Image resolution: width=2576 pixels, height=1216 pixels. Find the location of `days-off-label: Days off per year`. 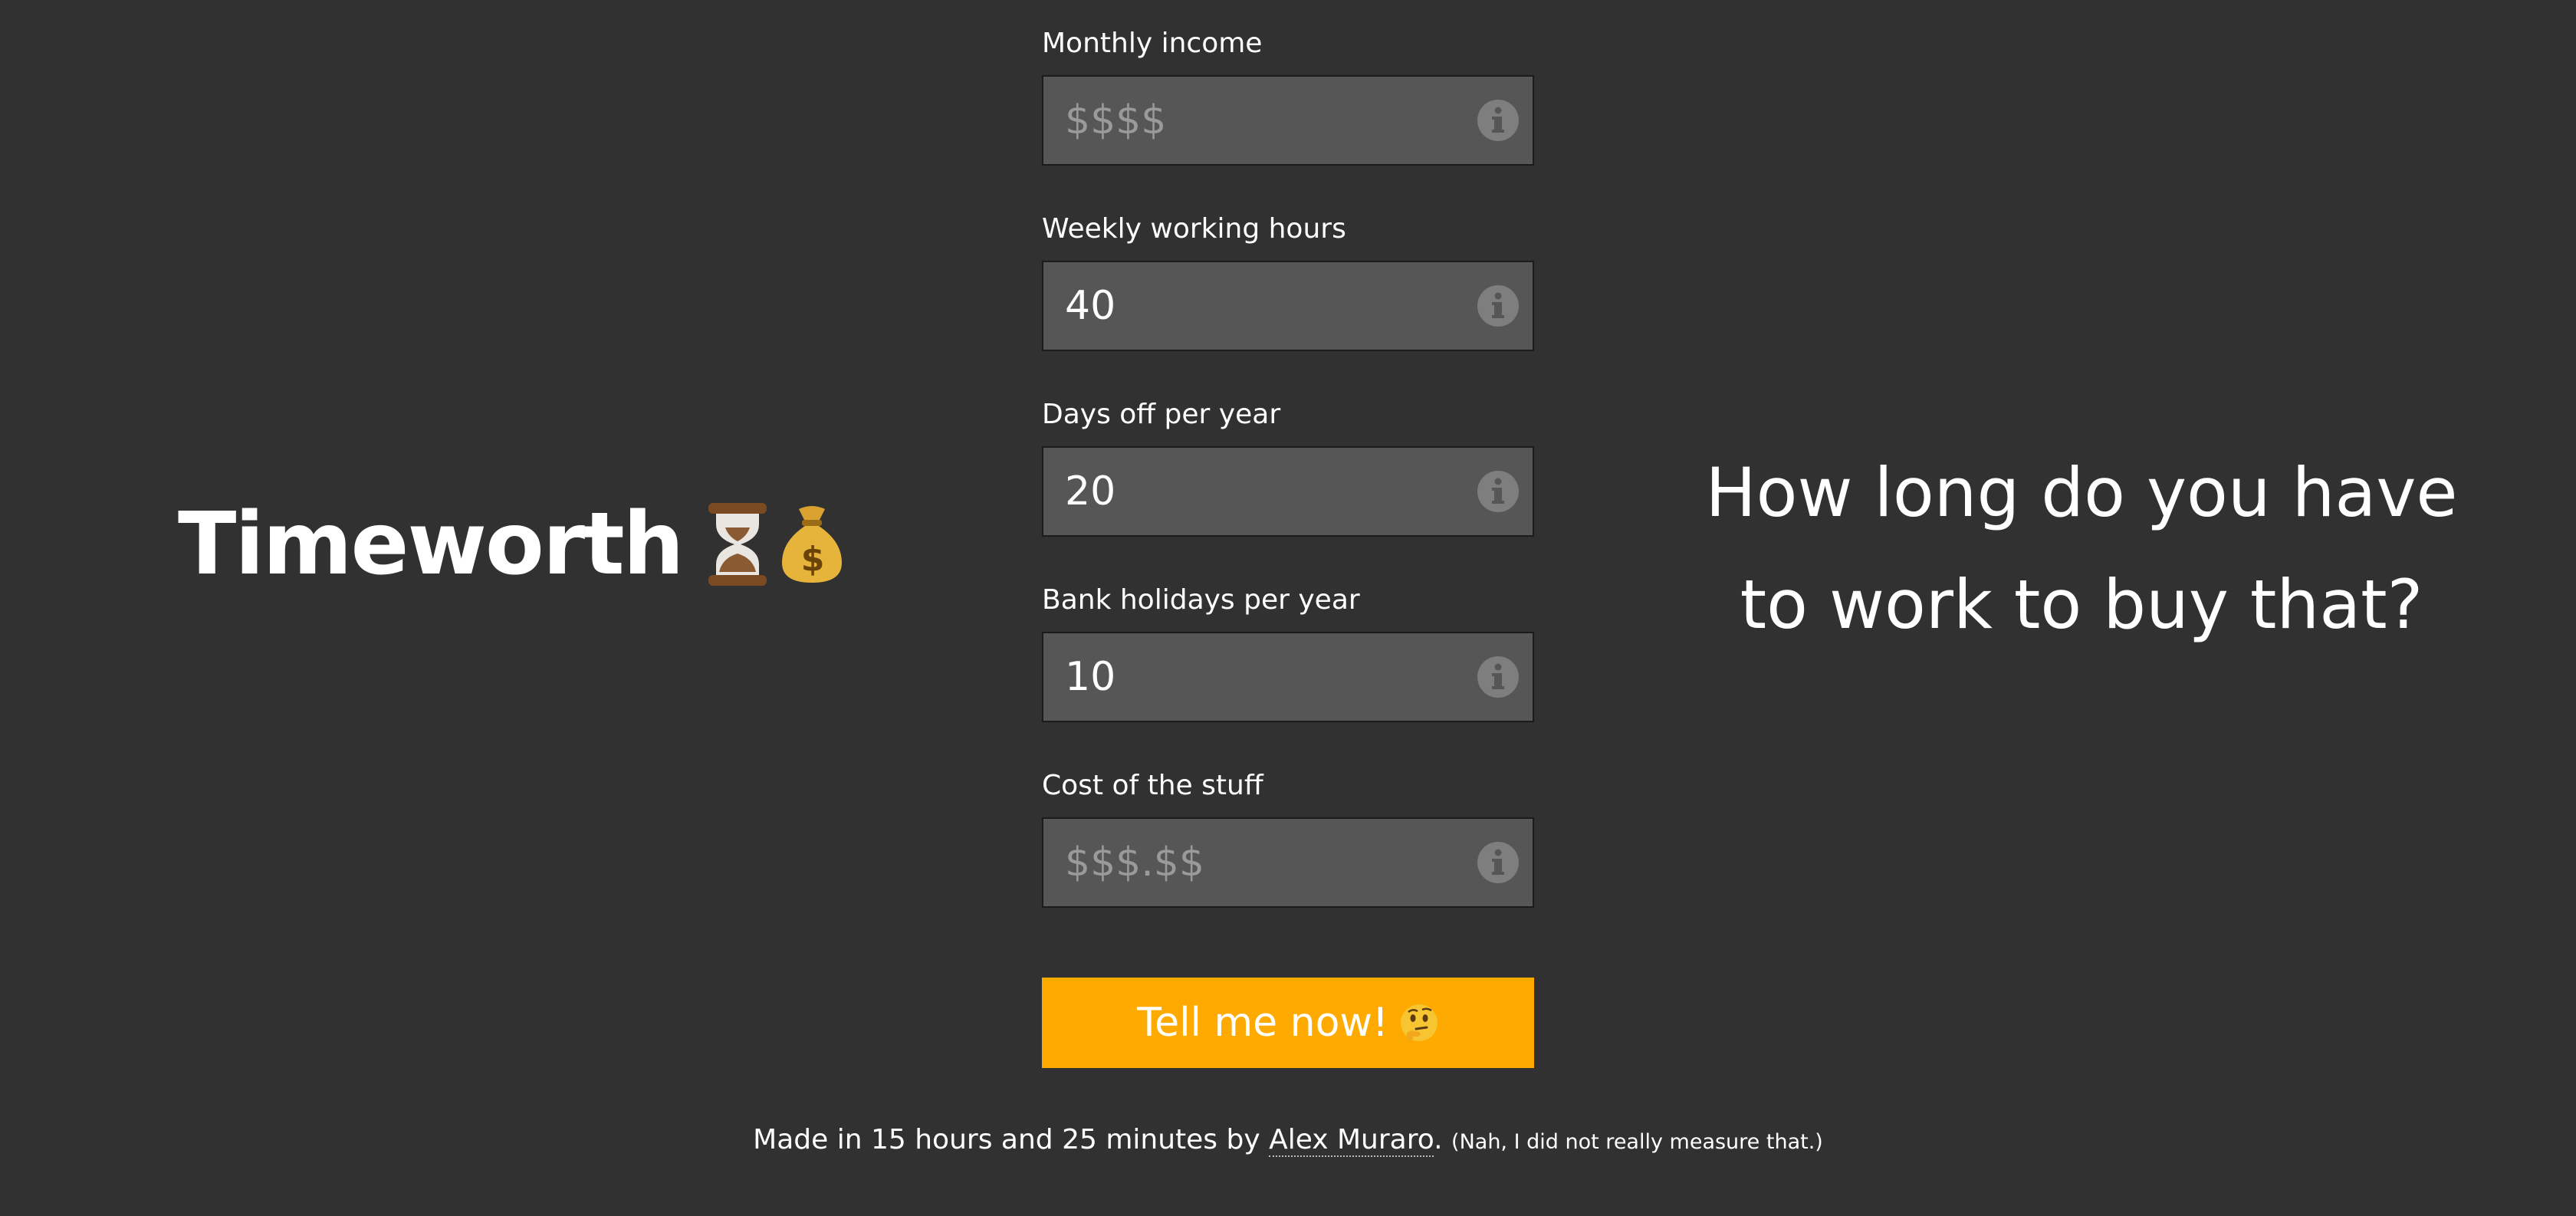

days-off-label: Days off per year is located at coordinates (1161, 414).